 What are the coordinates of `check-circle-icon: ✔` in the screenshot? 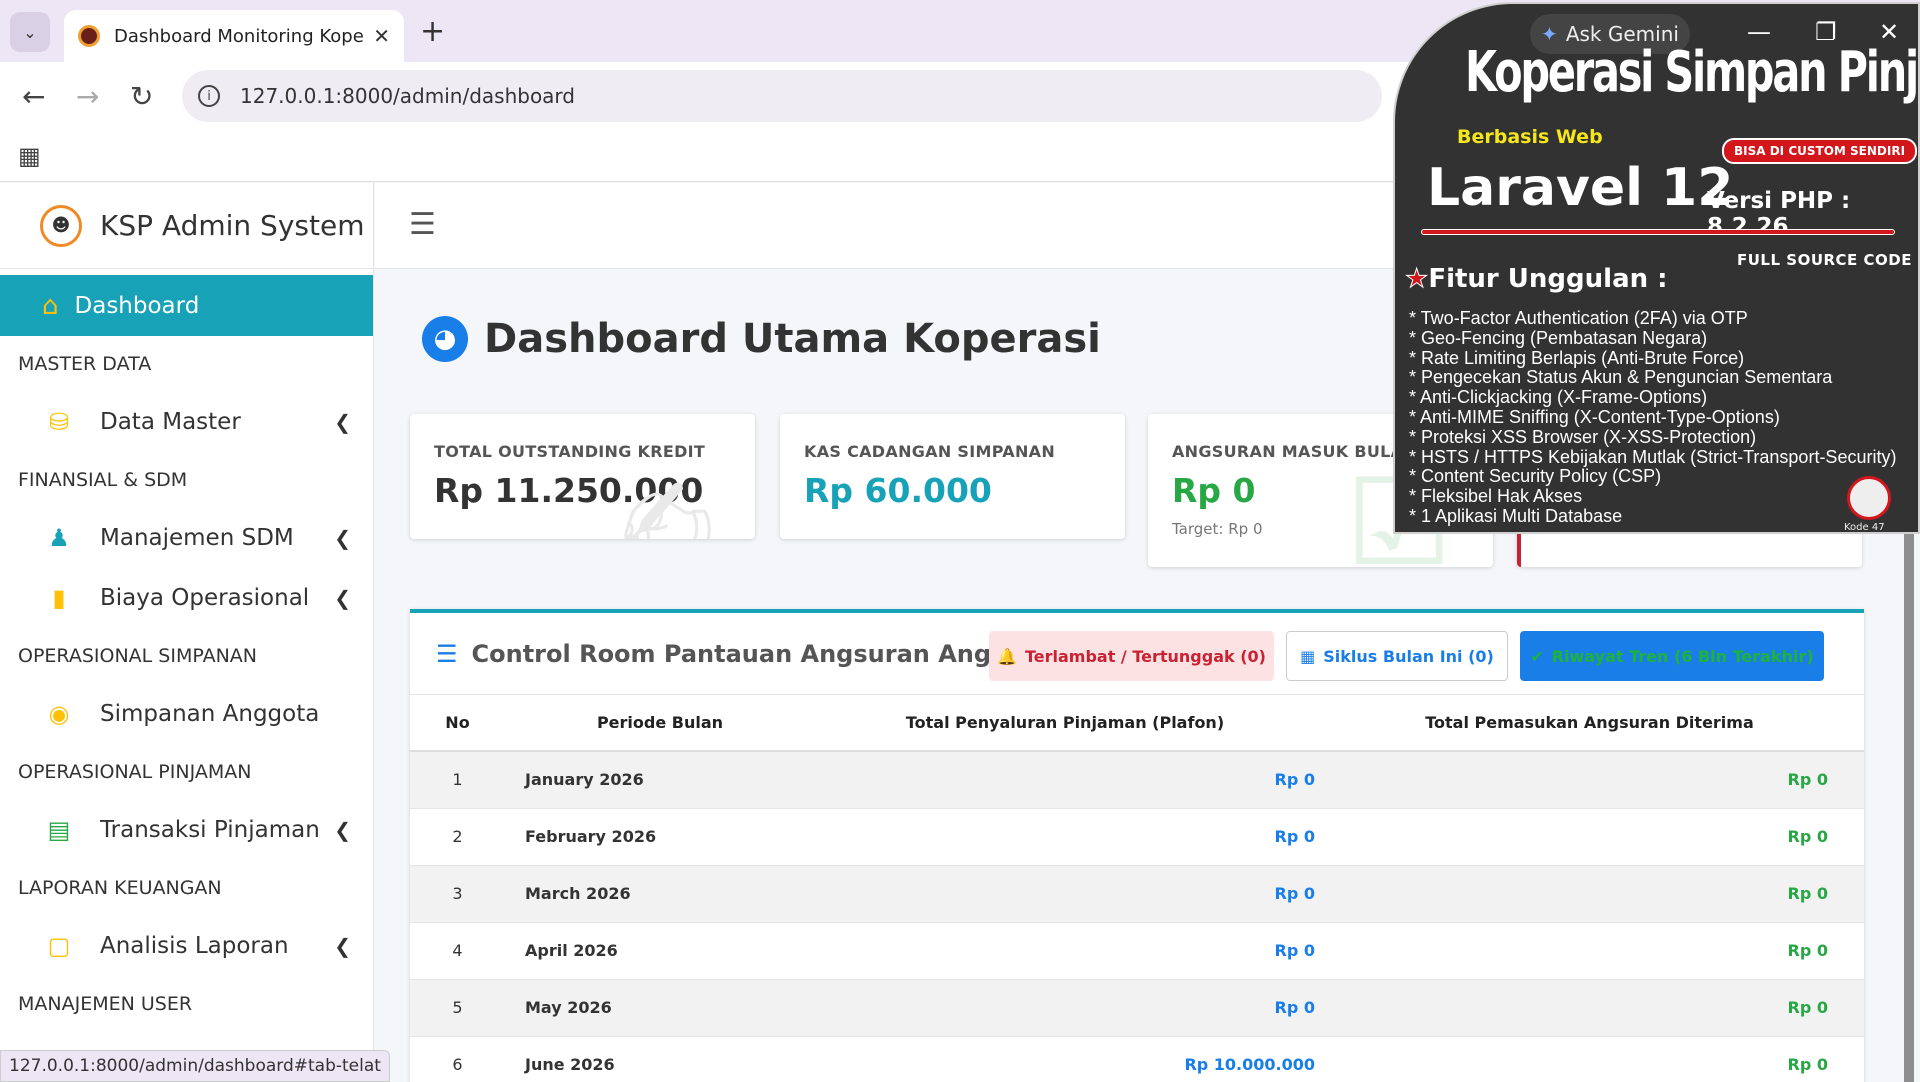 It's located at (1537, 656).